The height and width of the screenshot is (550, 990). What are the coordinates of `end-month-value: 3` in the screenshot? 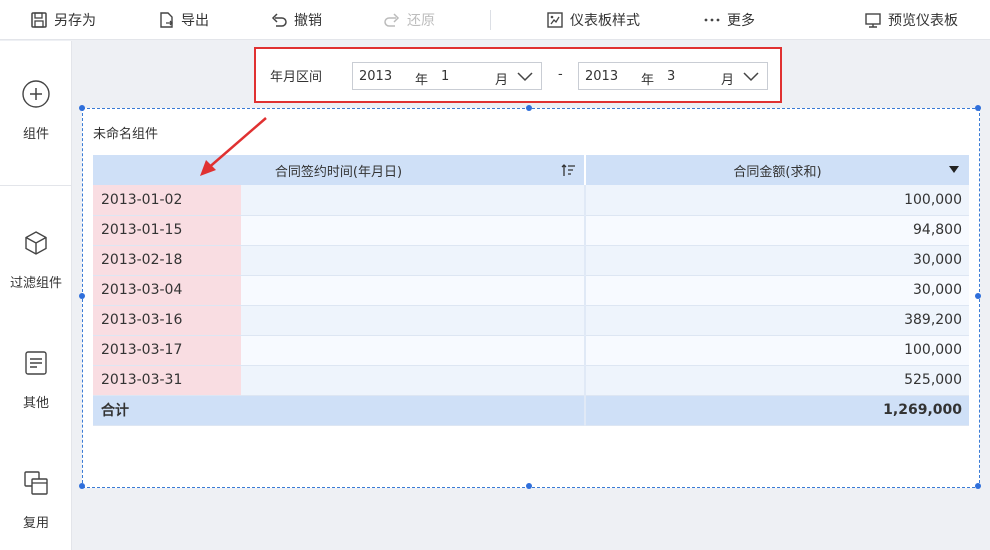 It's located at (671, 76).